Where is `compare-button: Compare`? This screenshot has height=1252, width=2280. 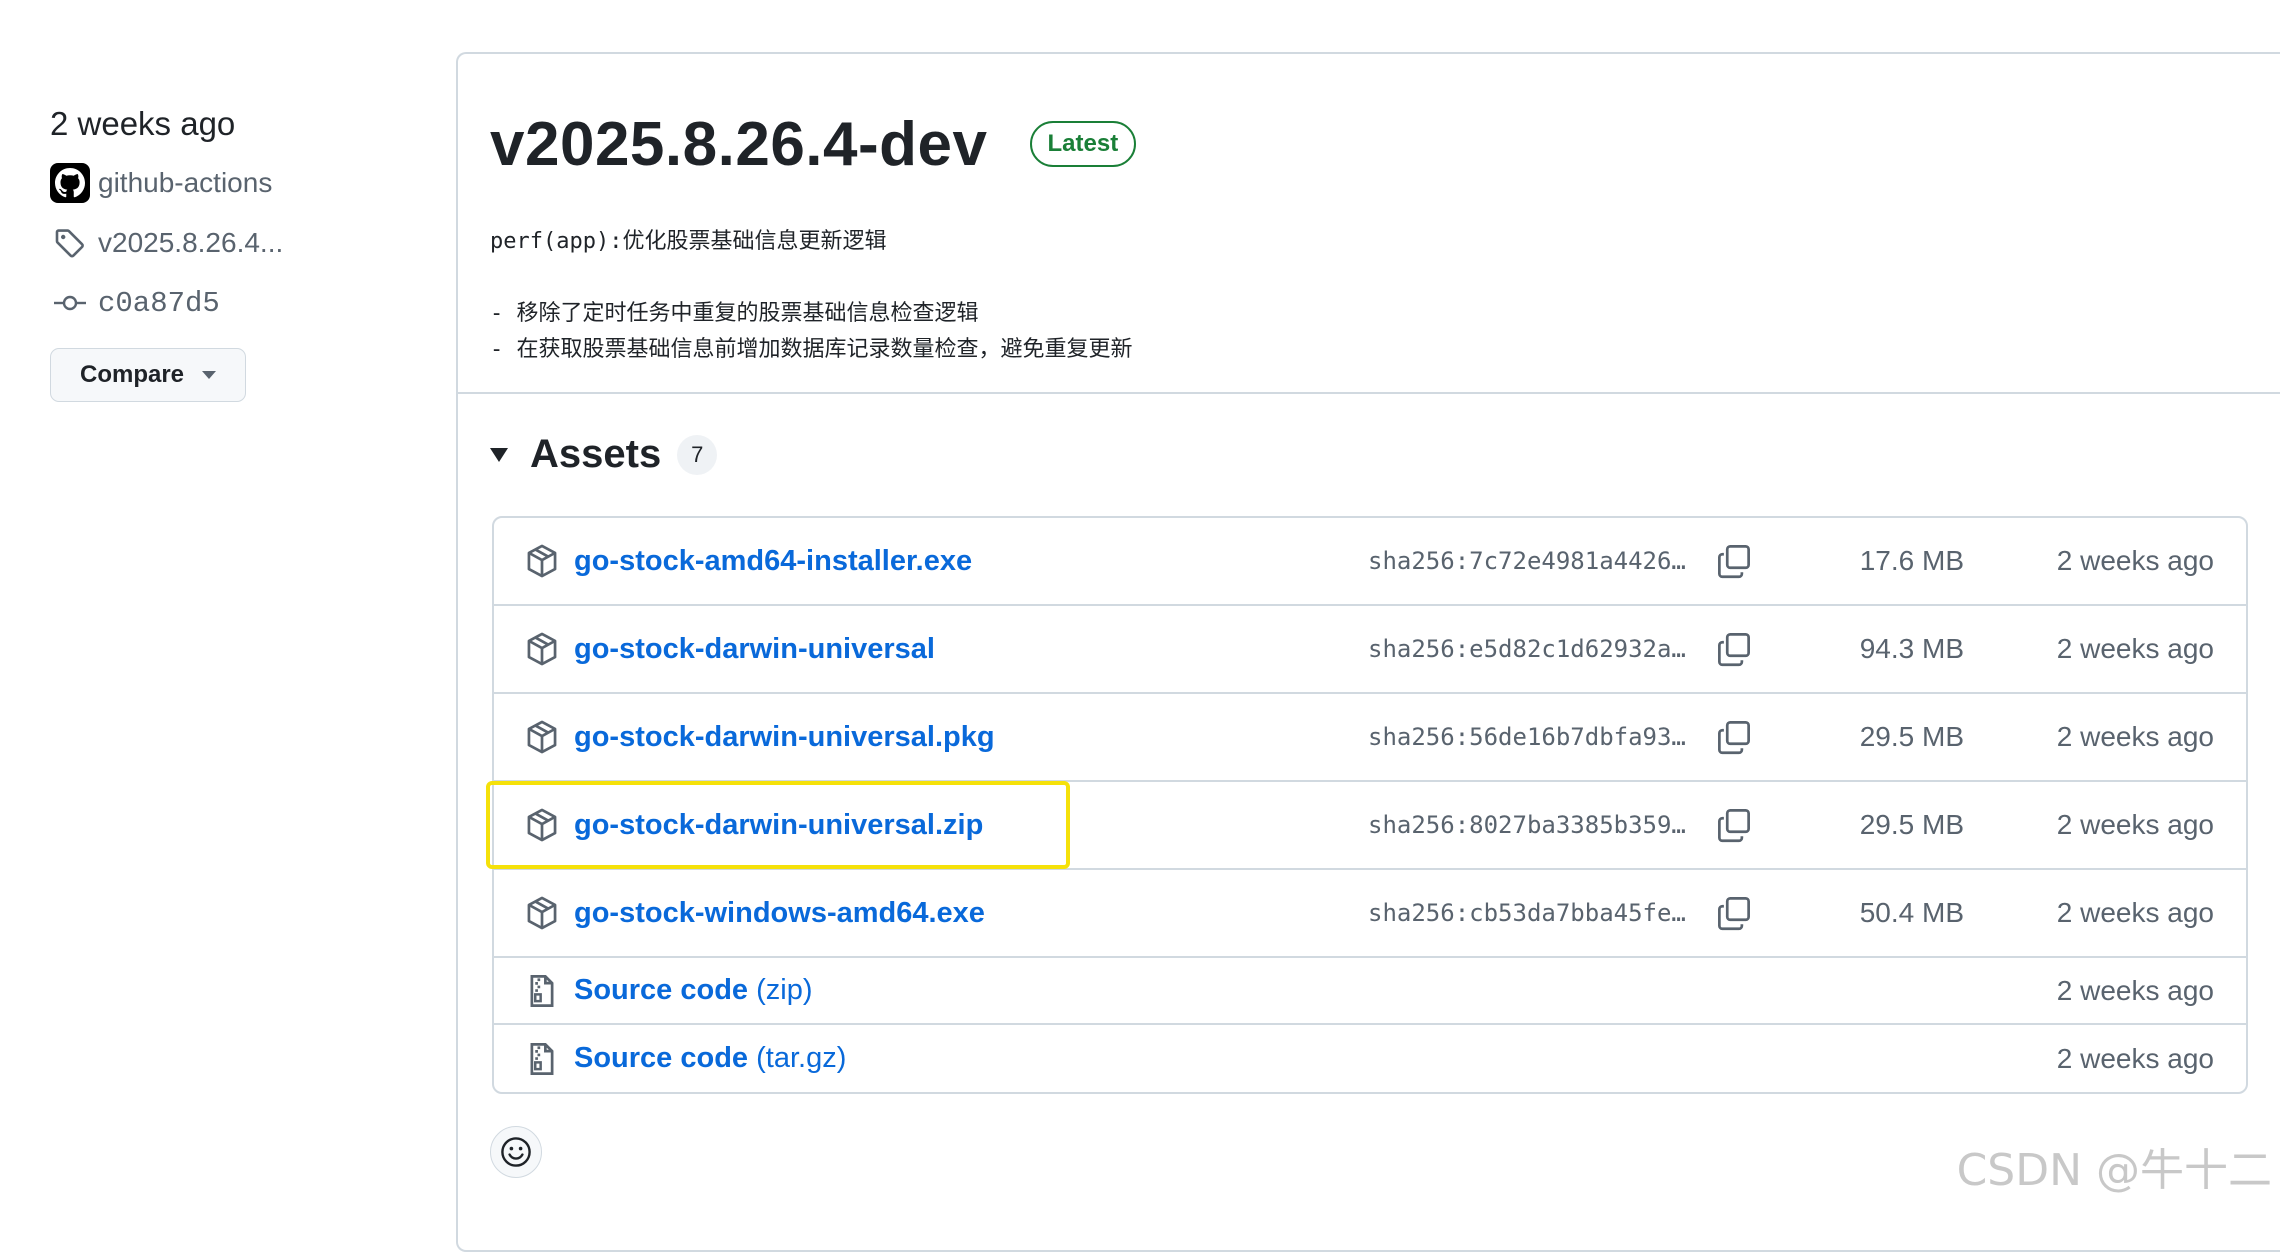 compare-button: Compare is located at coordinates (148, 375).